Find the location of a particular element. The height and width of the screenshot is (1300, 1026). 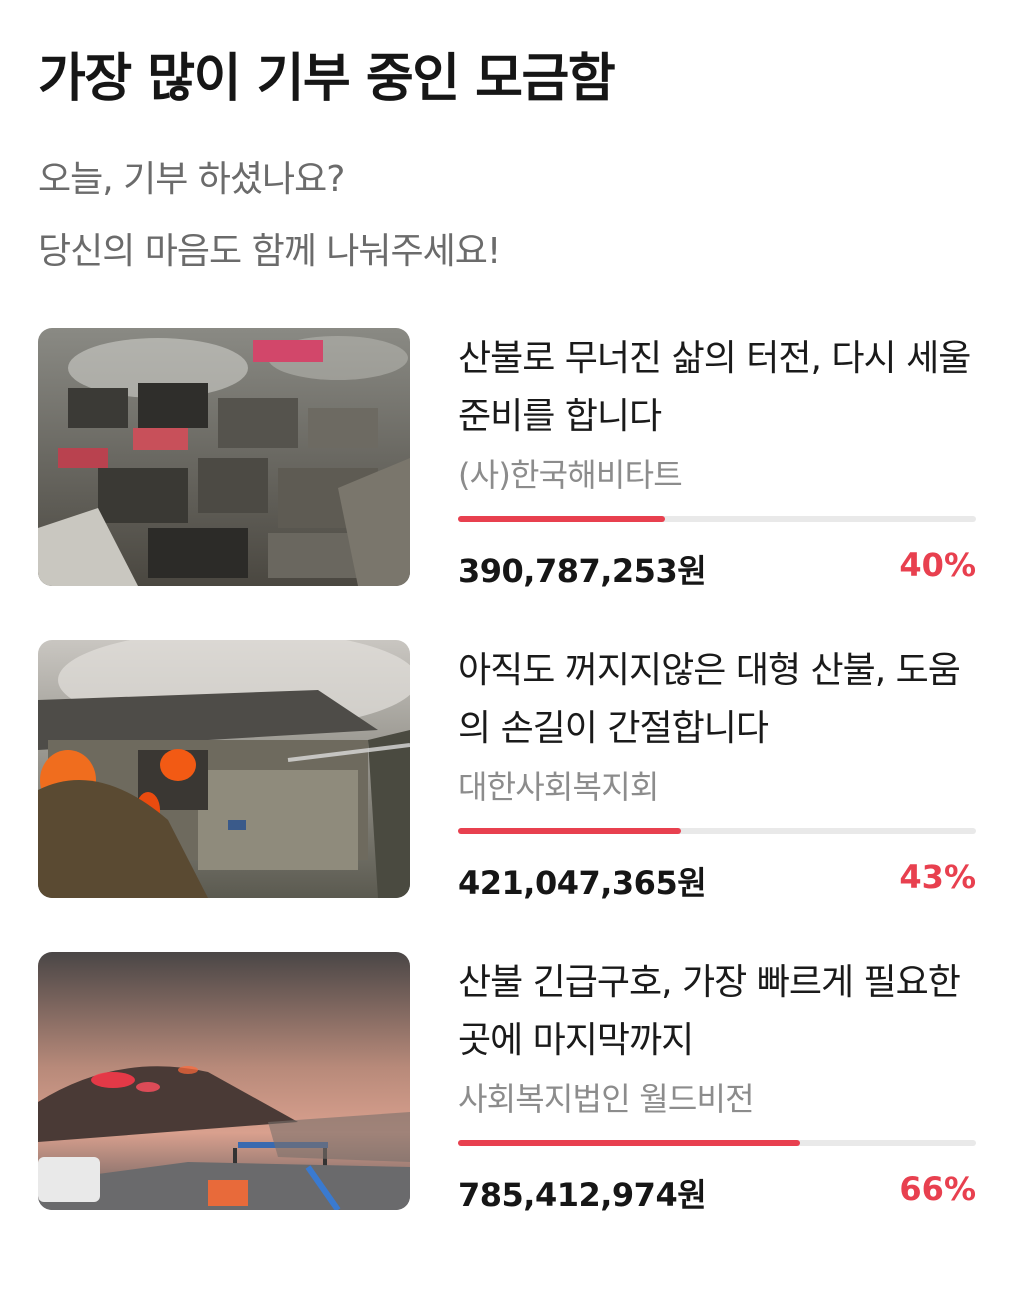

wildfire-highway-photo is located at coordinates (224, 1081).